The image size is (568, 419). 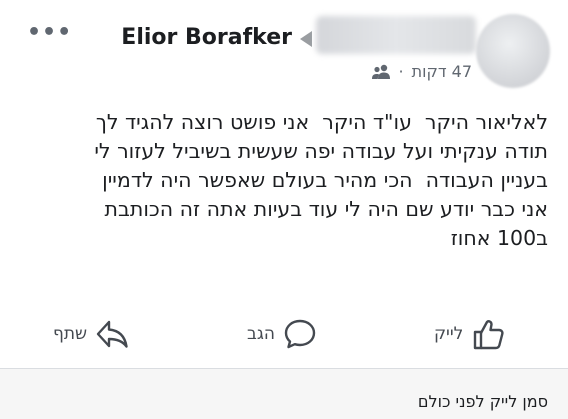 I want to click on likes-summary: סמן לייק לפני כולם, so click(x=483, y=401).